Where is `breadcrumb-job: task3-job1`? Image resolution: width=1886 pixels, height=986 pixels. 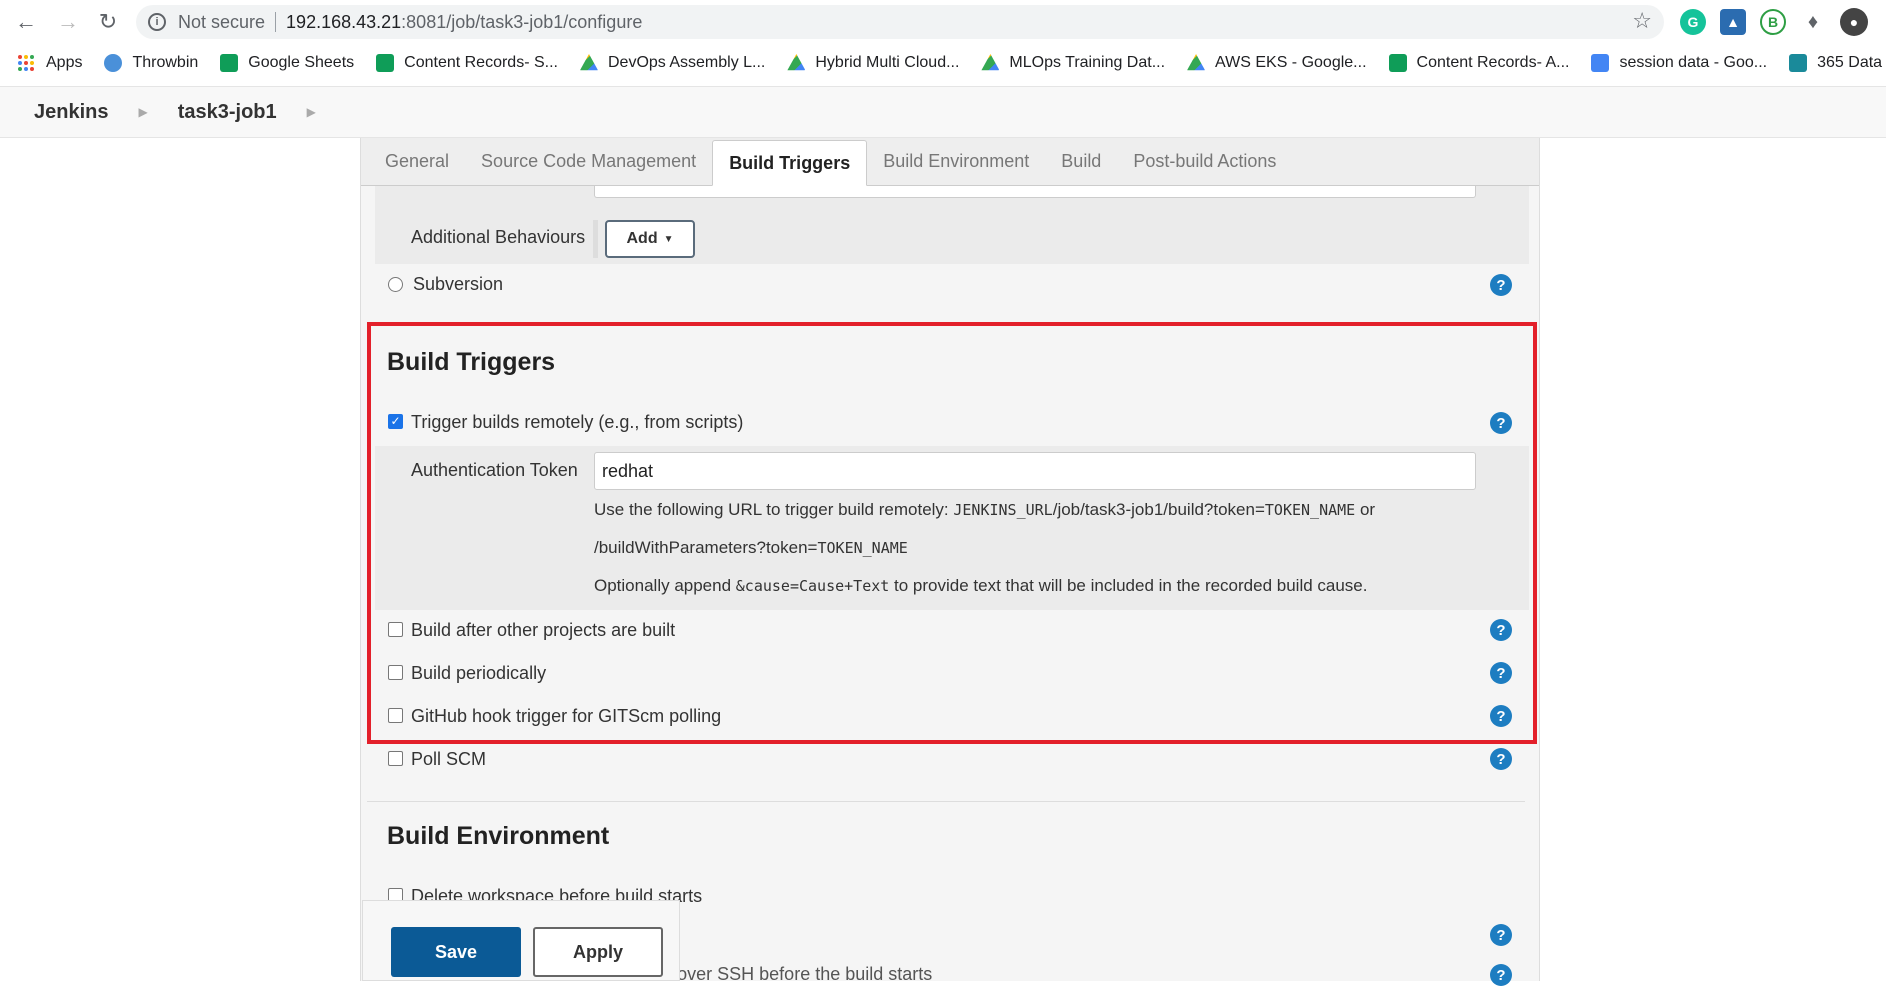
breadcrumb-job: task3-job1 is located at coordinates (227, 112).